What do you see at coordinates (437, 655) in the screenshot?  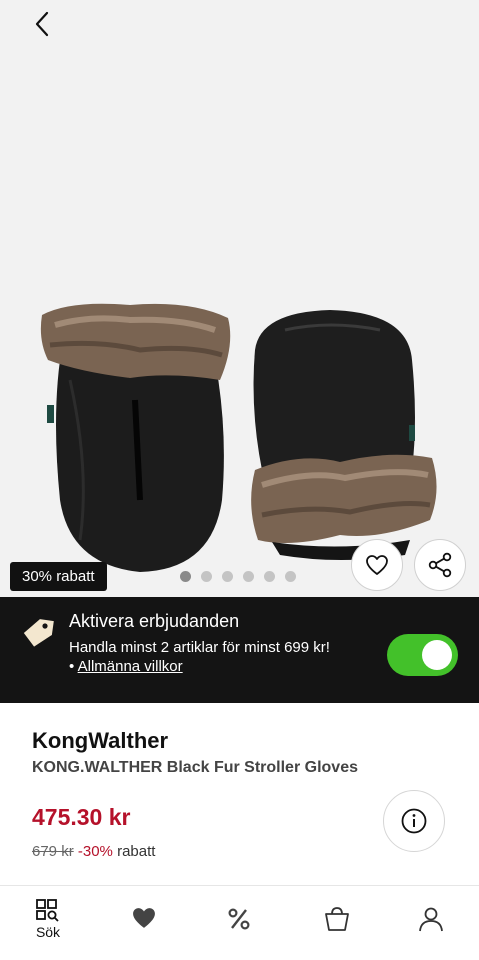 I see `toggle-knob` at bounding box center [437, 655].